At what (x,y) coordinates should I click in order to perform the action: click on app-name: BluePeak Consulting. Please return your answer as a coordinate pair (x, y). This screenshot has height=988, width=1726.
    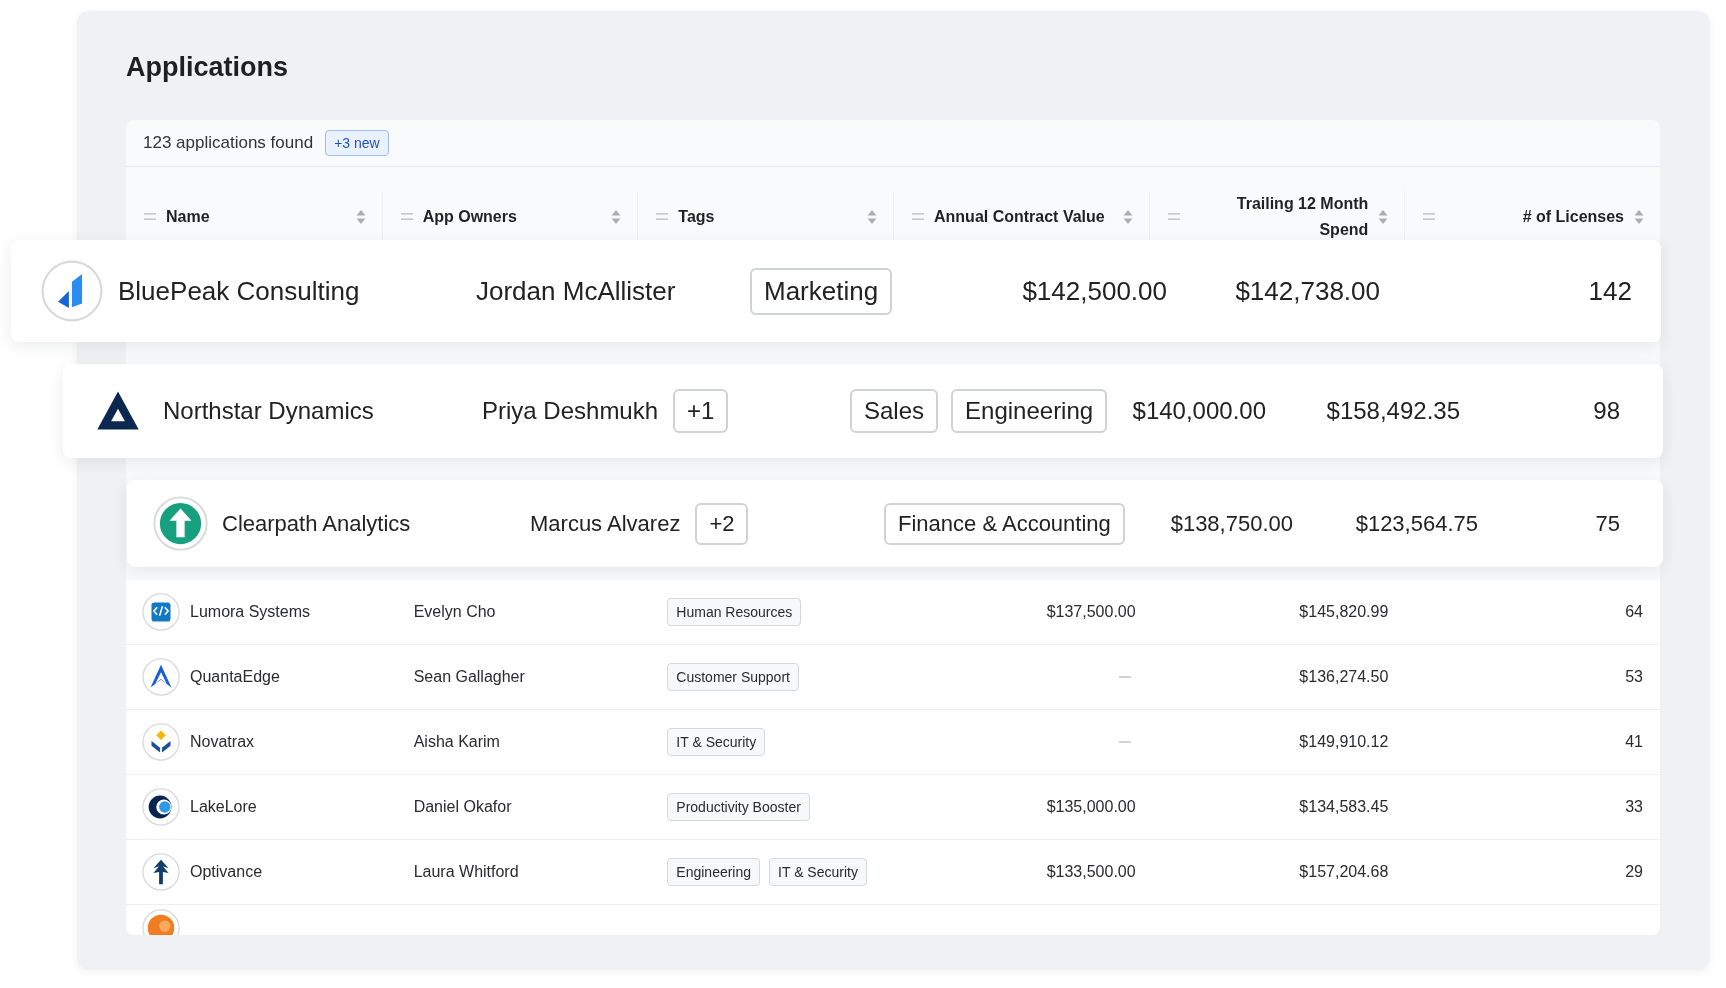
    Looking at the image, I should click on (239, 291).